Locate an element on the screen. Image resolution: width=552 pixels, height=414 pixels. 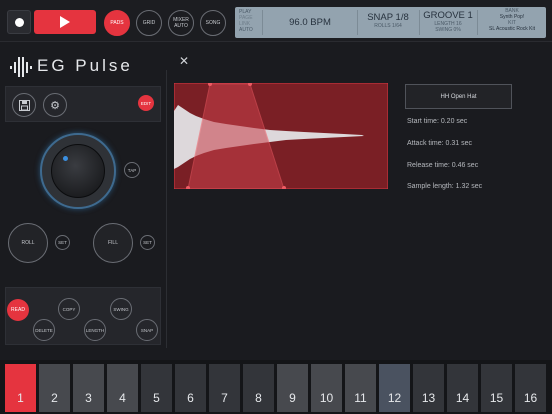
lcd-mode-auto: AUTO is located at coordinates (246, 30).